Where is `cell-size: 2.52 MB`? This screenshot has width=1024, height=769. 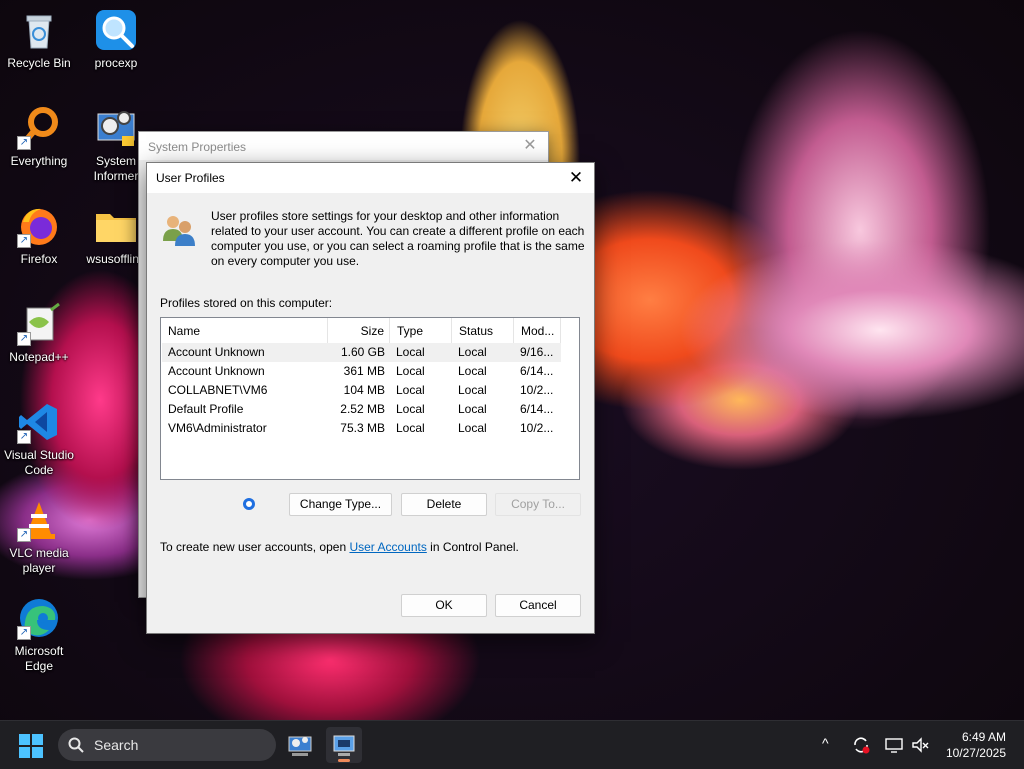
cell-size: 2.52 MB is located at coordinates (362, 409).